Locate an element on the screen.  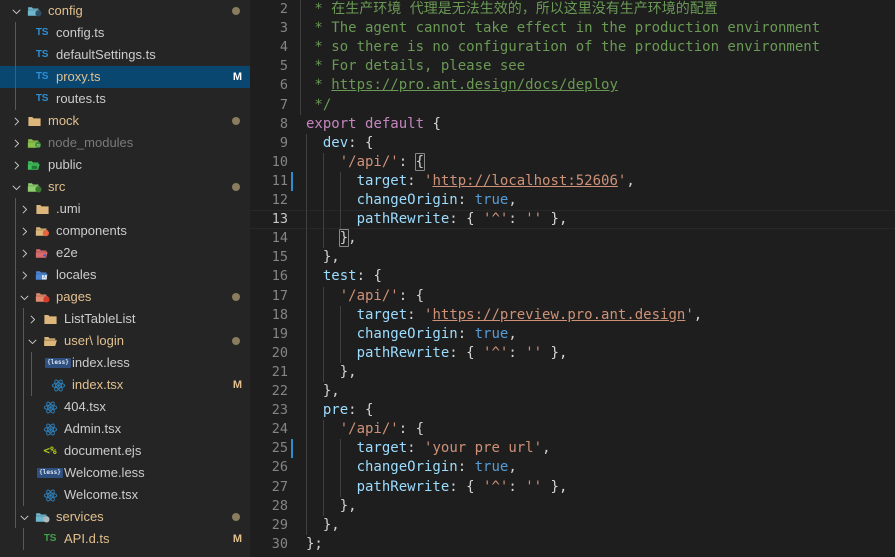
code-line: 15 }, is located at coordinates (572, 257).